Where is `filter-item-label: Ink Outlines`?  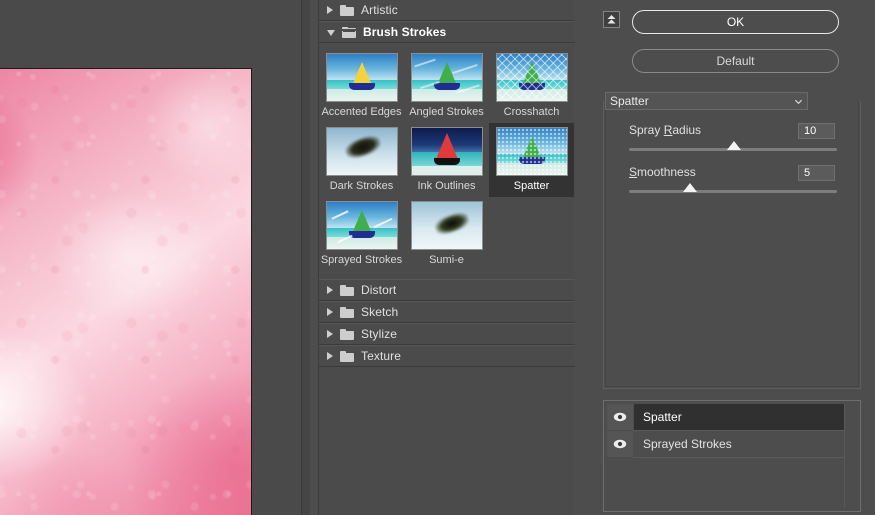
filter-item-label: Ink Outlines is located at coordinates (446, 186).